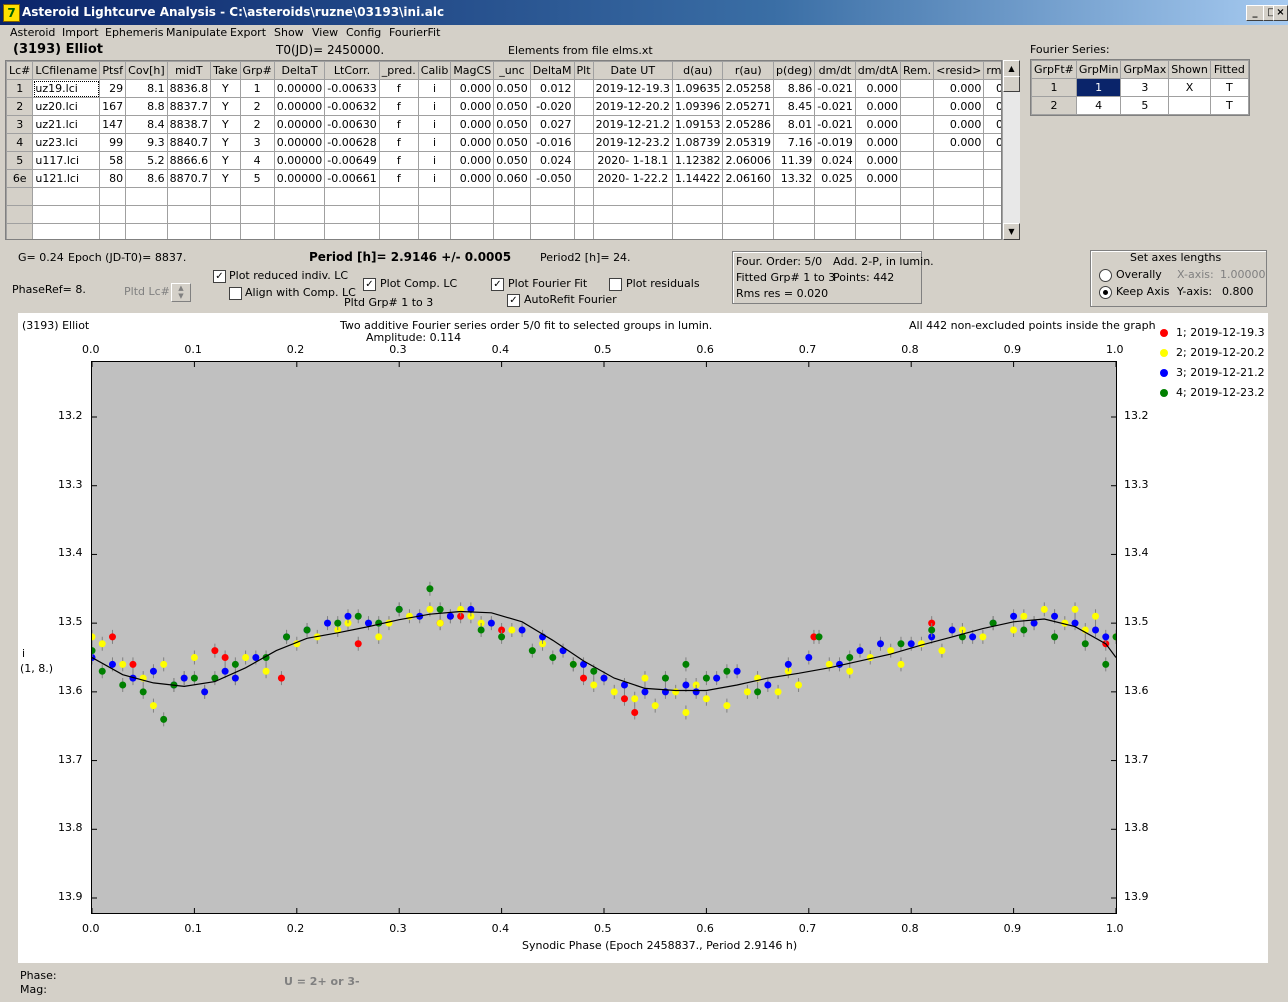 This screenshot has width=1288, height=1002. I want to click on table-cell: 167, so click(113, 106).